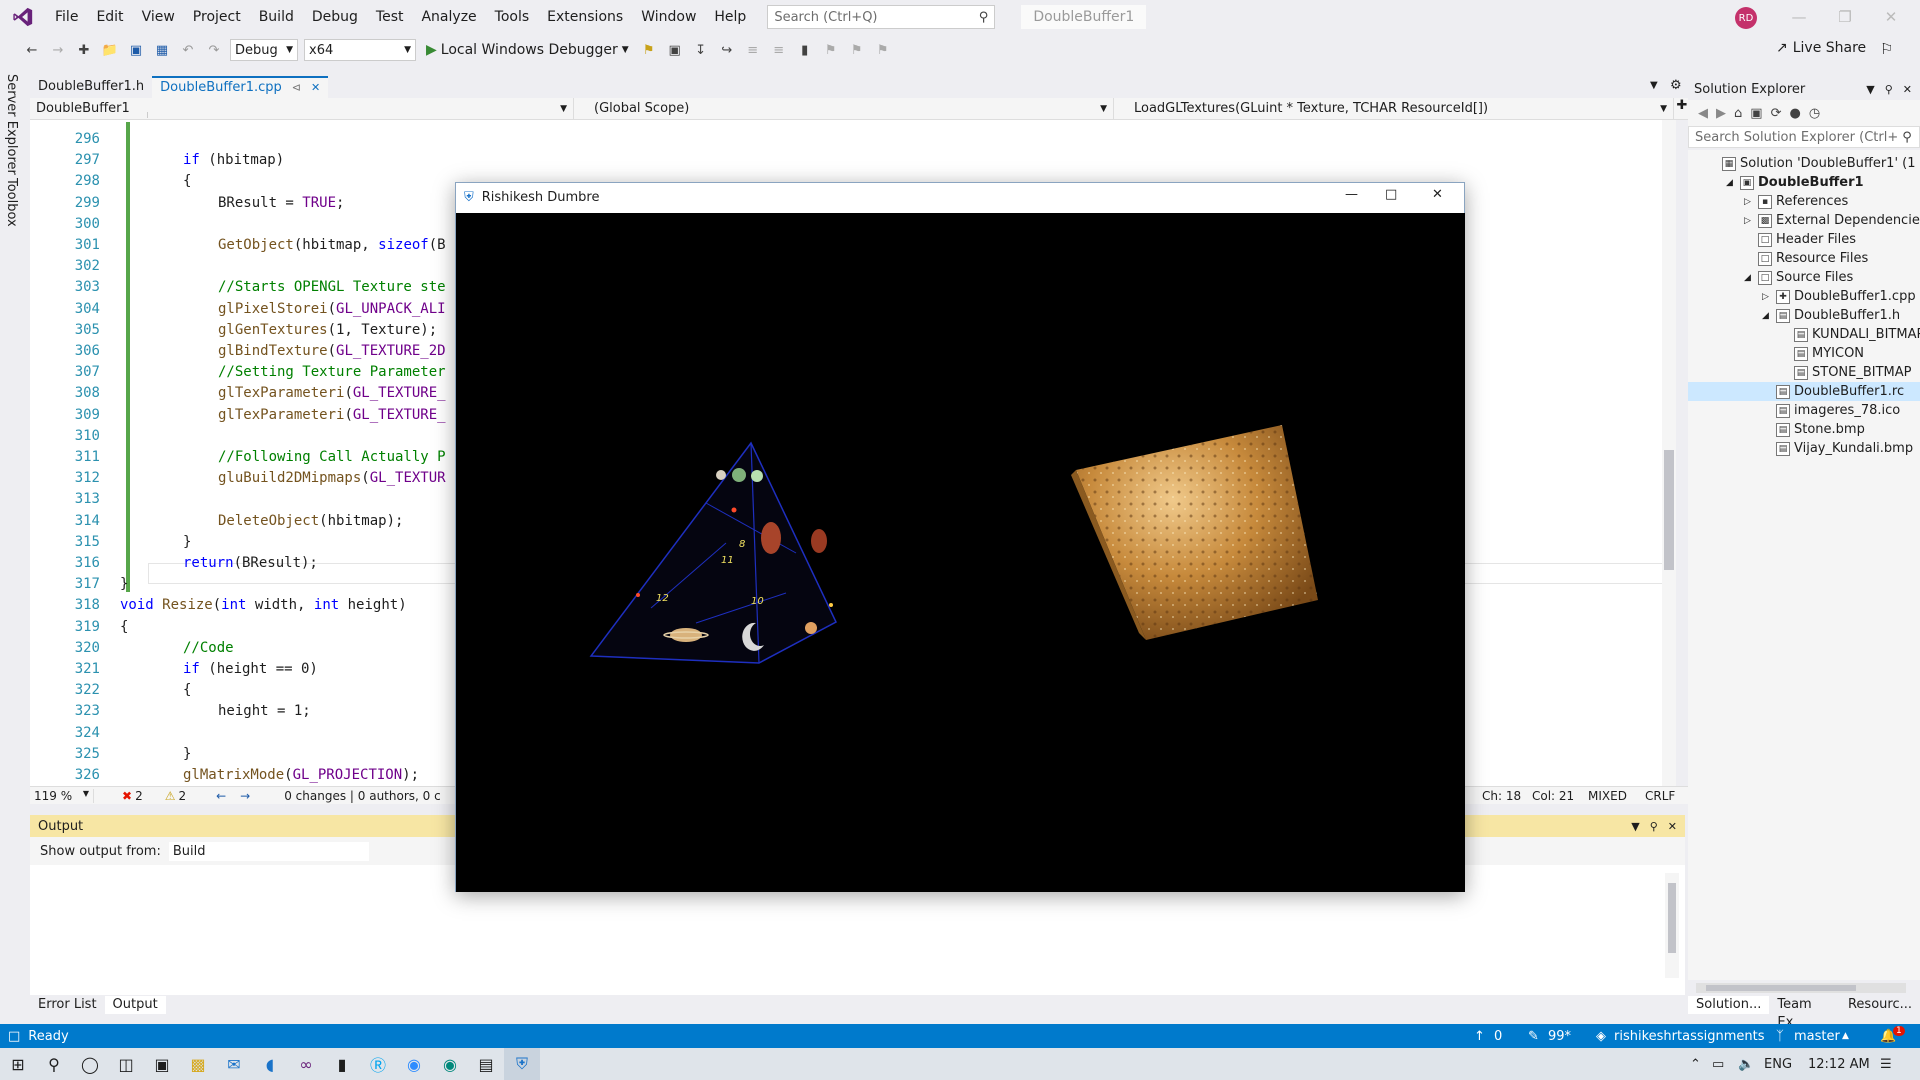 The width and height of the screenshot is (1920, 1080). I want to click on menu-file: File, so click(66, 17).